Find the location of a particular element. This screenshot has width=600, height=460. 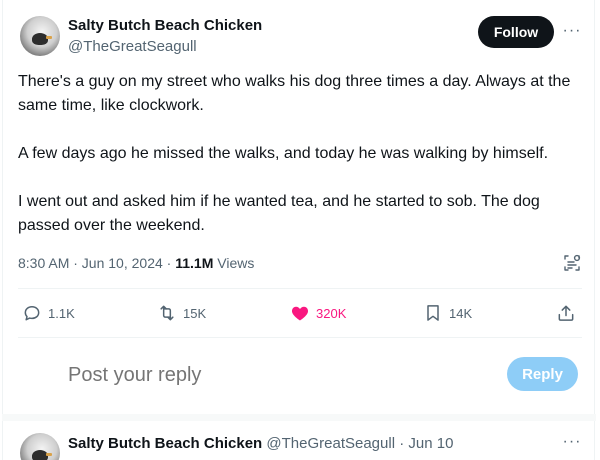

like-count: 320K is located at coordinates (331, 313).